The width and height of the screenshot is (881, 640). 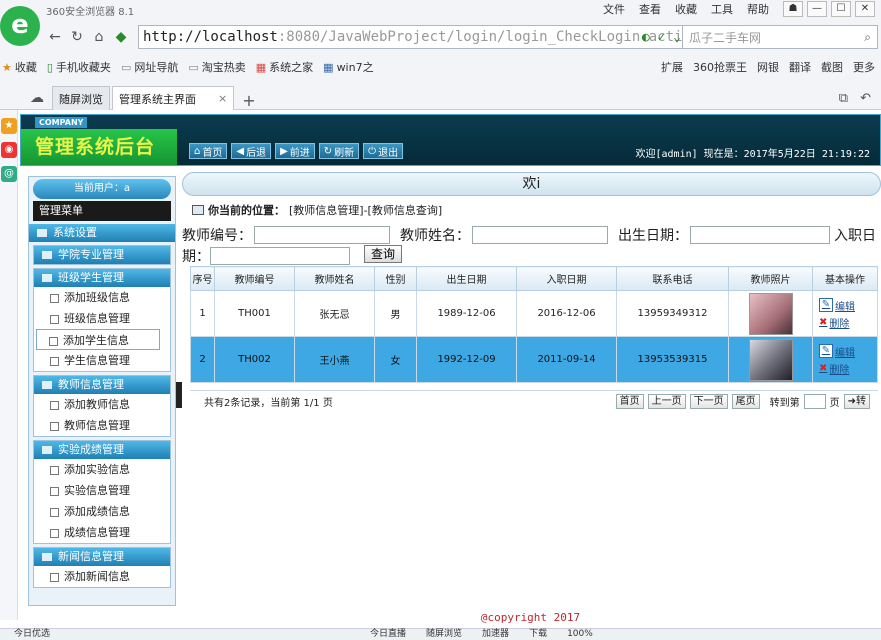 I want to click on status-download: 下载, so click(x=538, y=634).